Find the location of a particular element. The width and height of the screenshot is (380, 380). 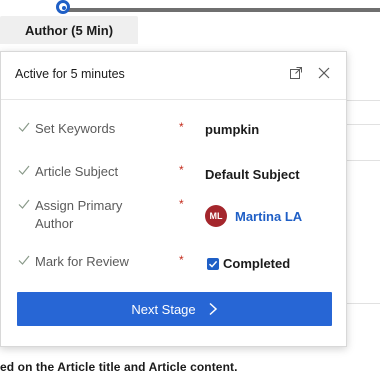

step-label: Mark for Review is located at coordinates (82, 261).